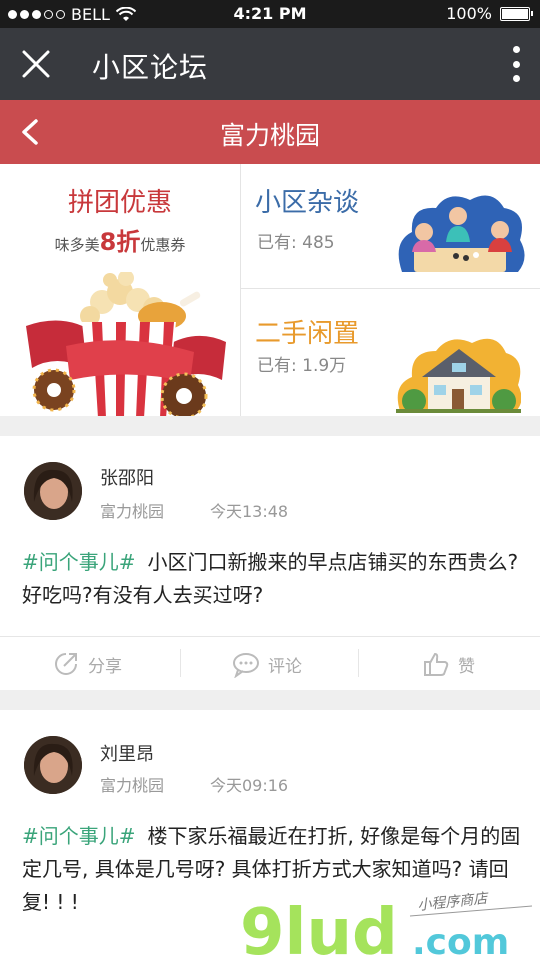 The height and width of the screenshot is (960, 540). What do you see at coordinates (272, 579) in the screenshot?
I see `post-content: #问个事儿# 小区门口新搬来的早点店铺买的东西贵么? 好吃吗?有没有人去买过呀?` at bounding box center [272, 579].